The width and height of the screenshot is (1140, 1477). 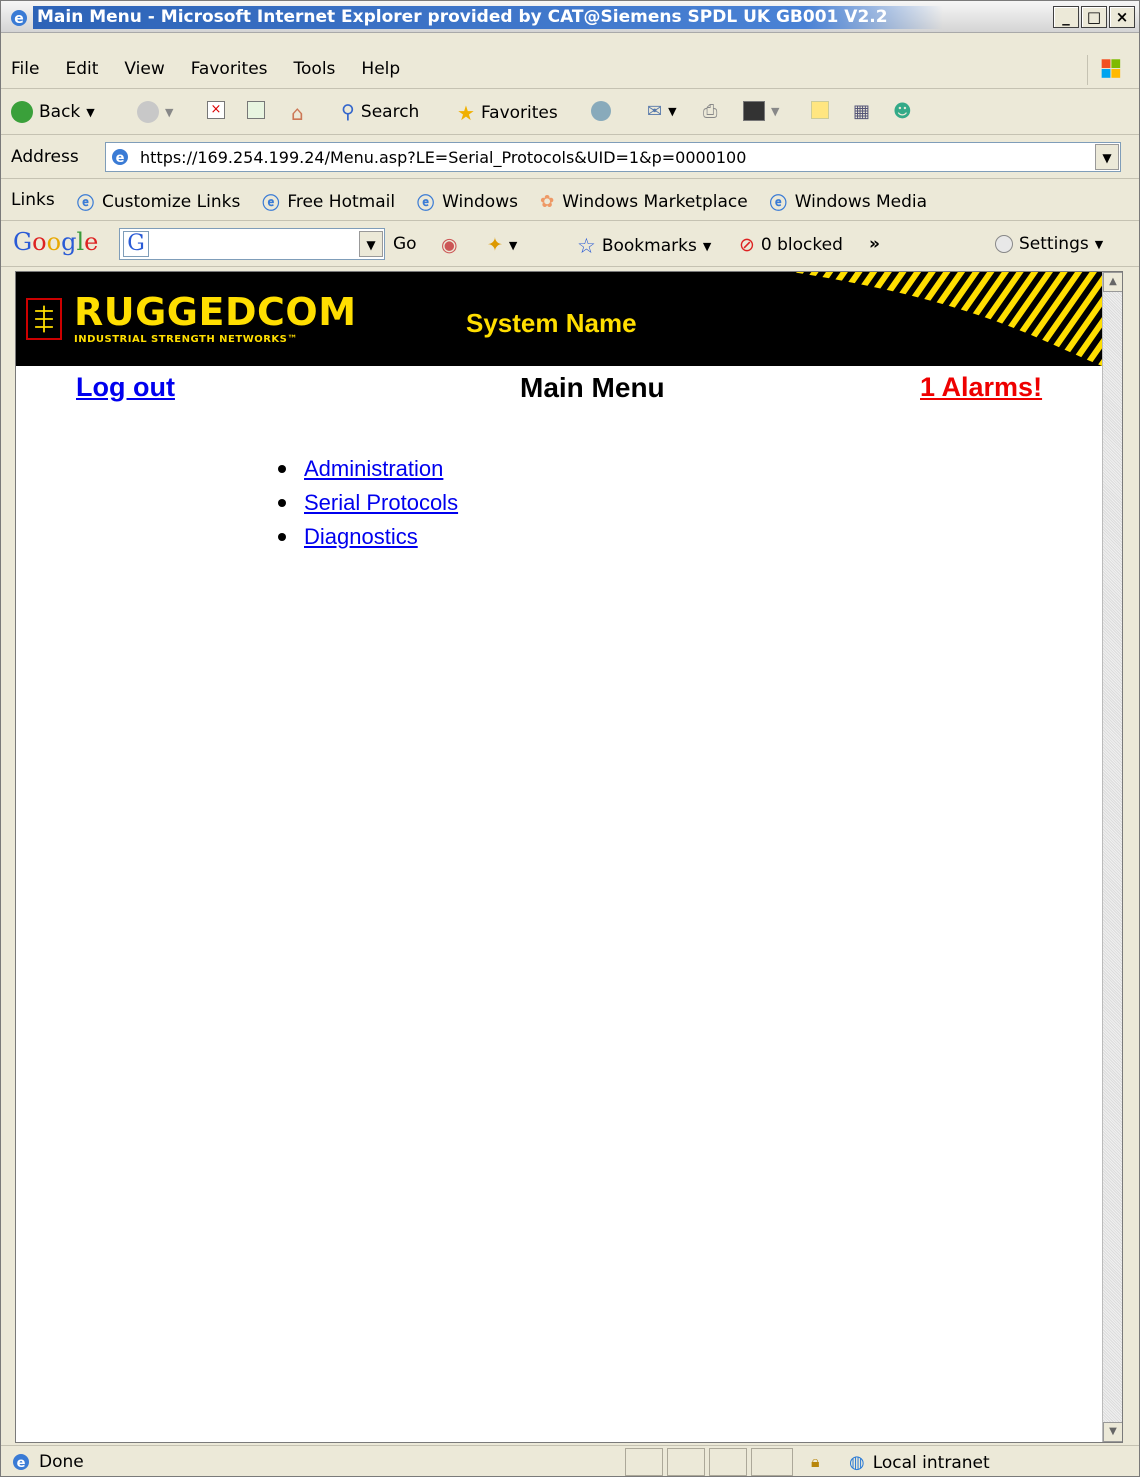 What do you see at coordinates (655, 111) in the screenshot?
I see `mail-icon: ✉` at bounding box center [655, 111].